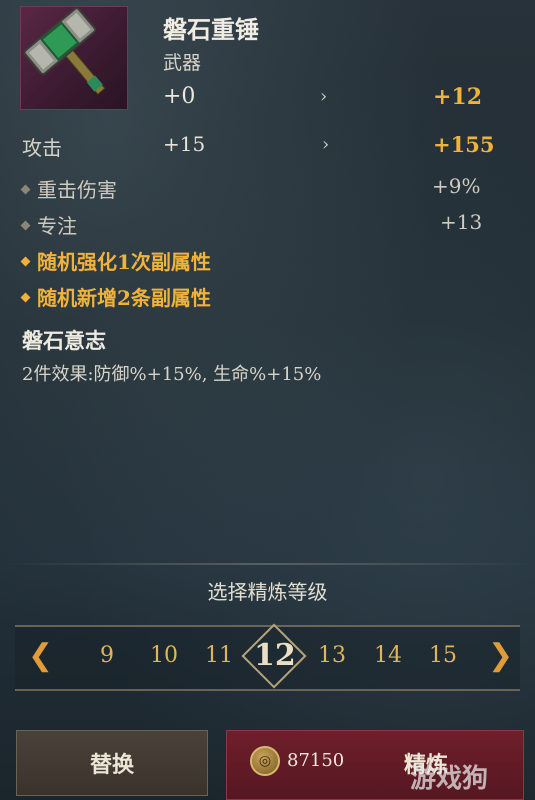 This screenshot has width=535, height=800. Describe the element at coordinates (211, 29) in the screenshot. I see `item-name: 磐石重锤` at that location.